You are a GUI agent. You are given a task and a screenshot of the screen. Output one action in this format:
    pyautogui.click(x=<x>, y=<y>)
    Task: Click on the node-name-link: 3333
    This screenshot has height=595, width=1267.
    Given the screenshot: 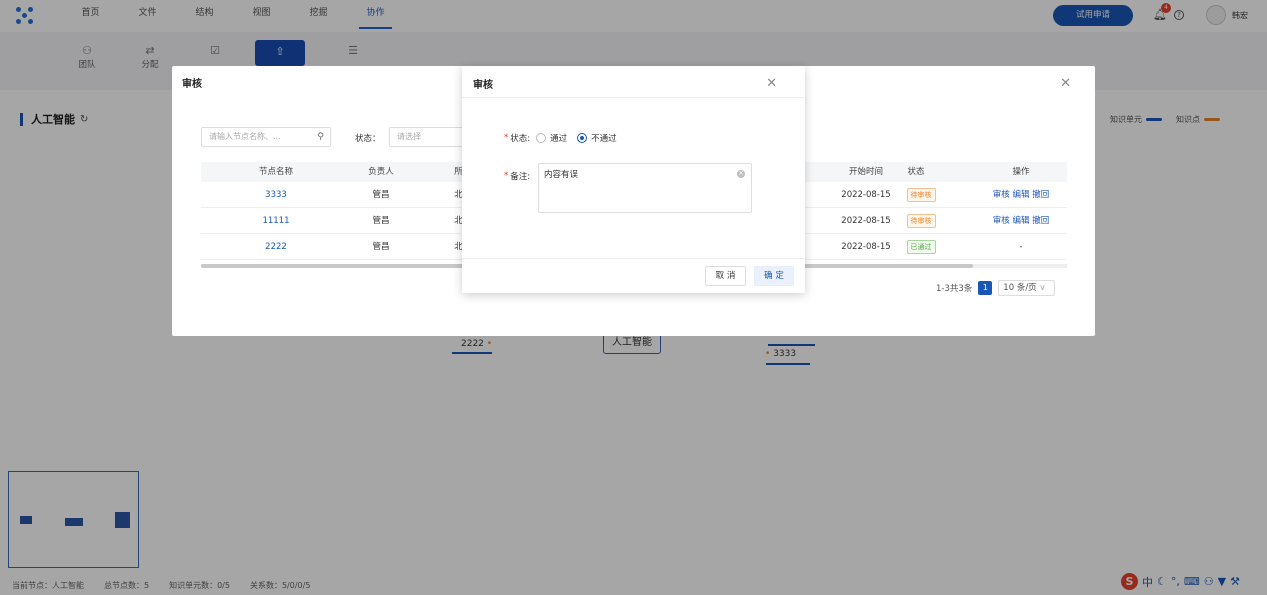 What is the action you would take?
    pyautogui.click(x=276, y=195)
    